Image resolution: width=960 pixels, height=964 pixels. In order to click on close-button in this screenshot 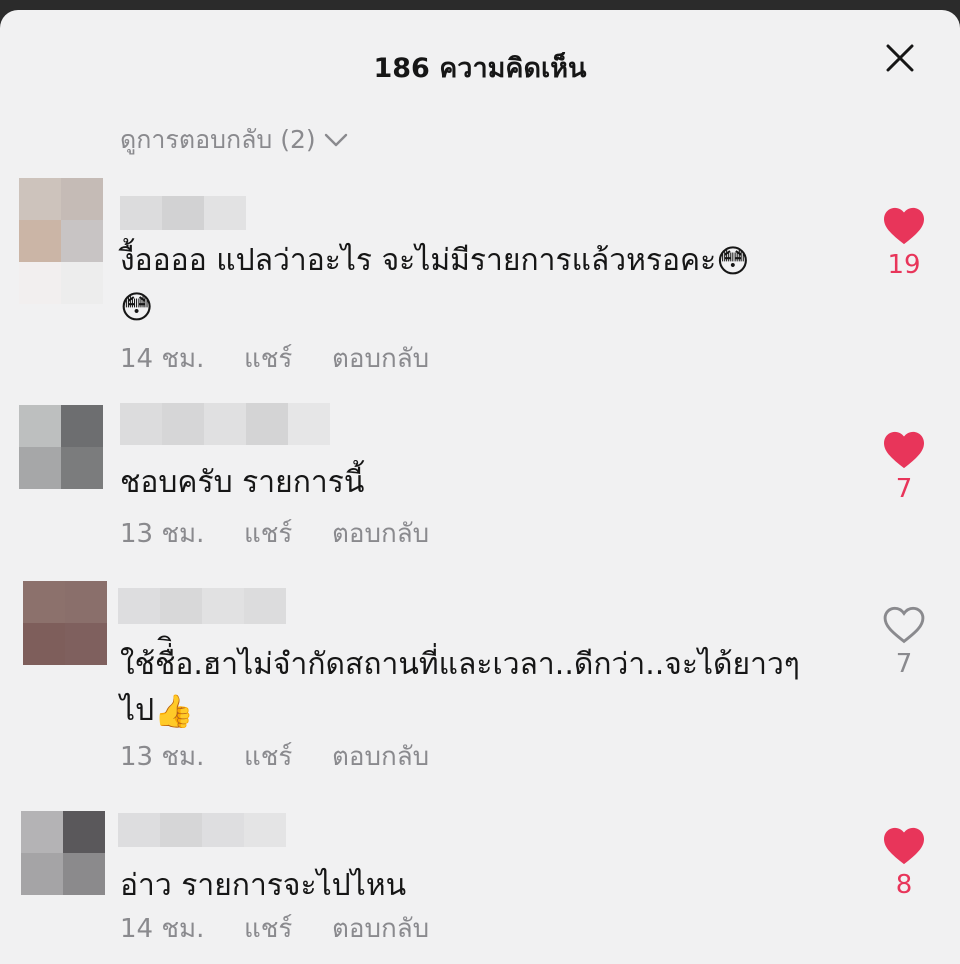, I will do `click(900, 58)`.